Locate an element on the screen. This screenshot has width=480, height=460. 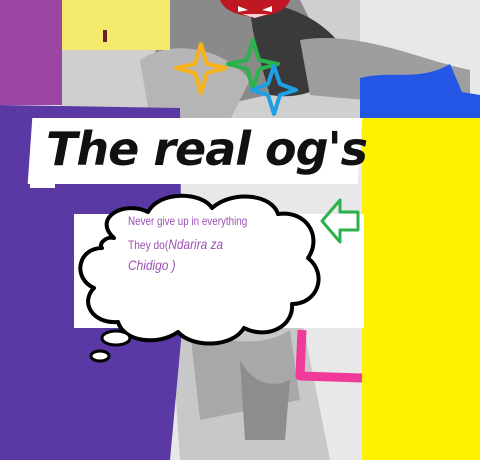
meme-title: The real og's is located at coordinates (207, 149).